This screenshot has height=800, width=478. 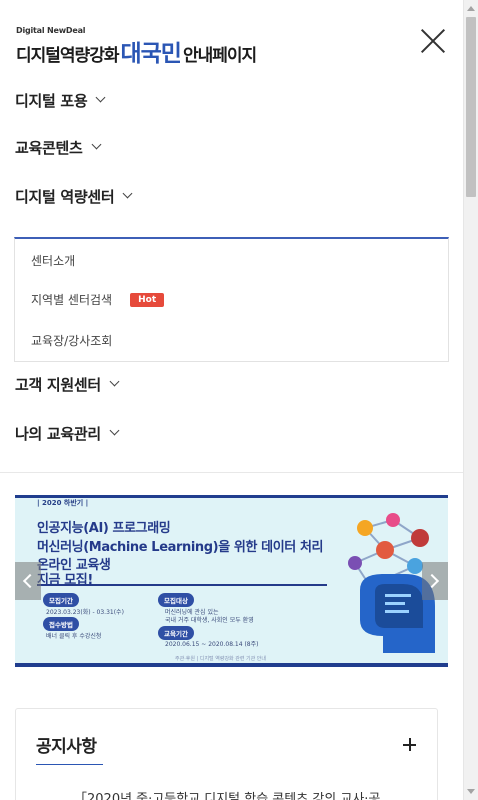 What do you see at coordinates (63, 503) in the screenshot?
I see `banner-tag: | 2020 하반기 |` at bounding box center [63, 503].